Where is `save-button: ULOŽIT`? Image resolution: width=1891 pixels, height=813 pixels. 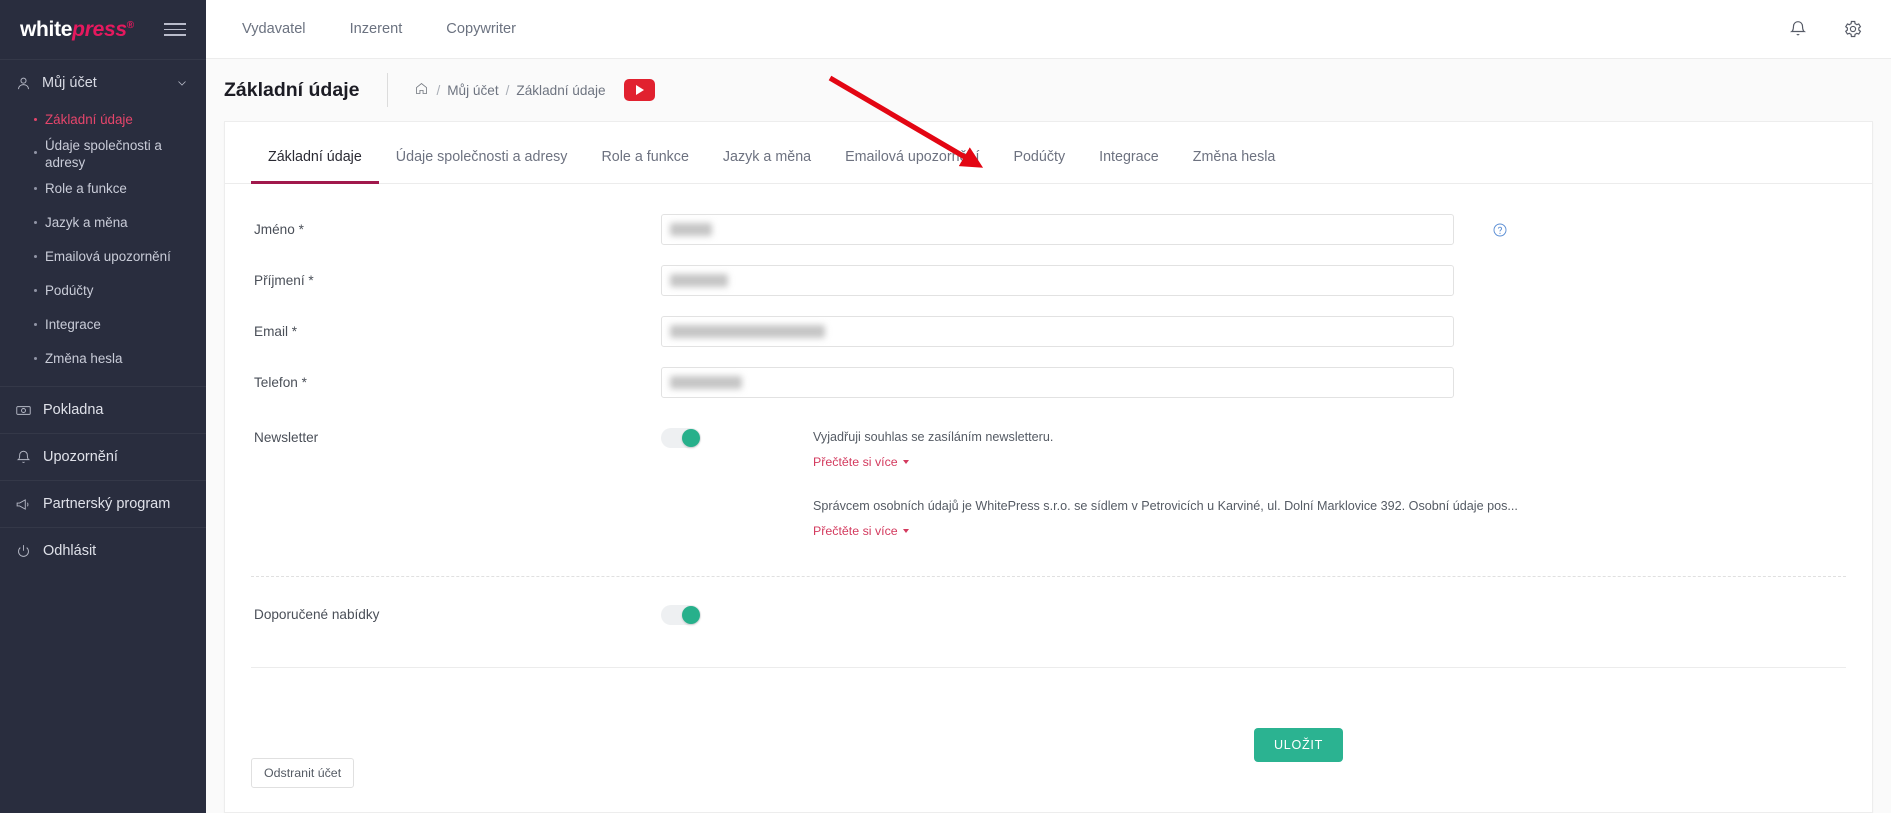 save-button: ULOŽIT is located at coordinates (1298, 745).